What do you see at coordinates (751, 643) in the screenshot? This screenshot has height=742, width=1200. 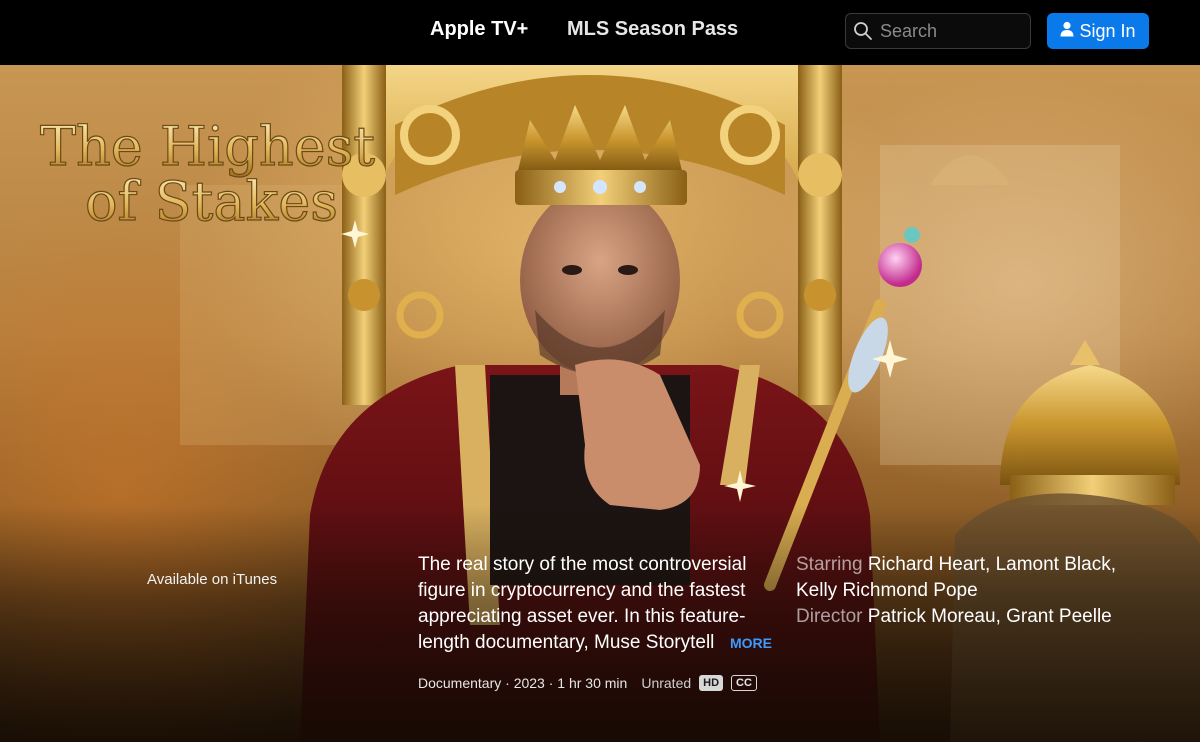 I see `more-link: MORE` at bounding box center [751, 643].